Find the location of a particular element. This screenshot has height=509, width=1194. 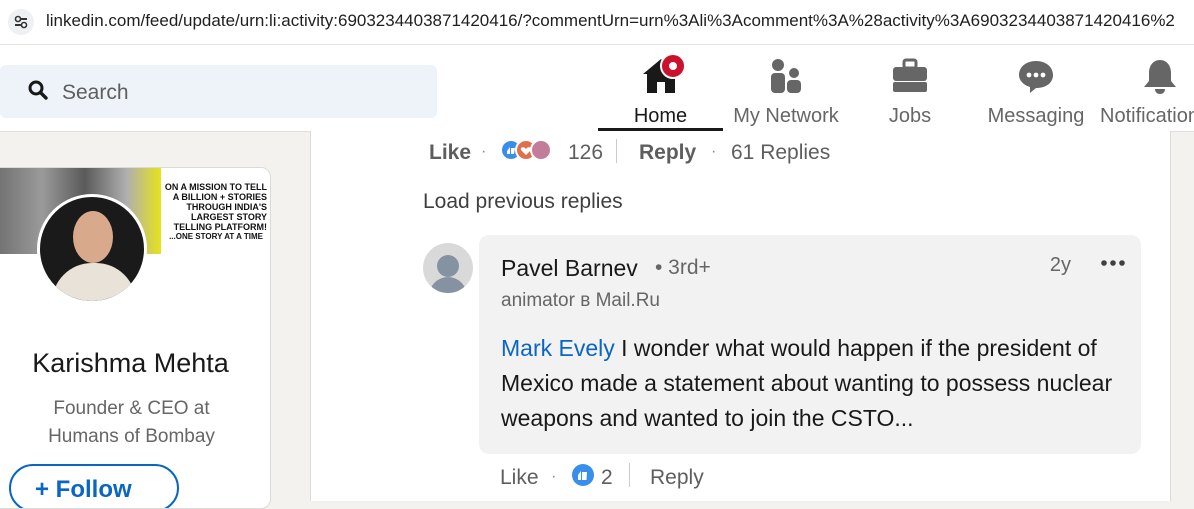

reply-button: Reply is located at coordinates (667, 153).